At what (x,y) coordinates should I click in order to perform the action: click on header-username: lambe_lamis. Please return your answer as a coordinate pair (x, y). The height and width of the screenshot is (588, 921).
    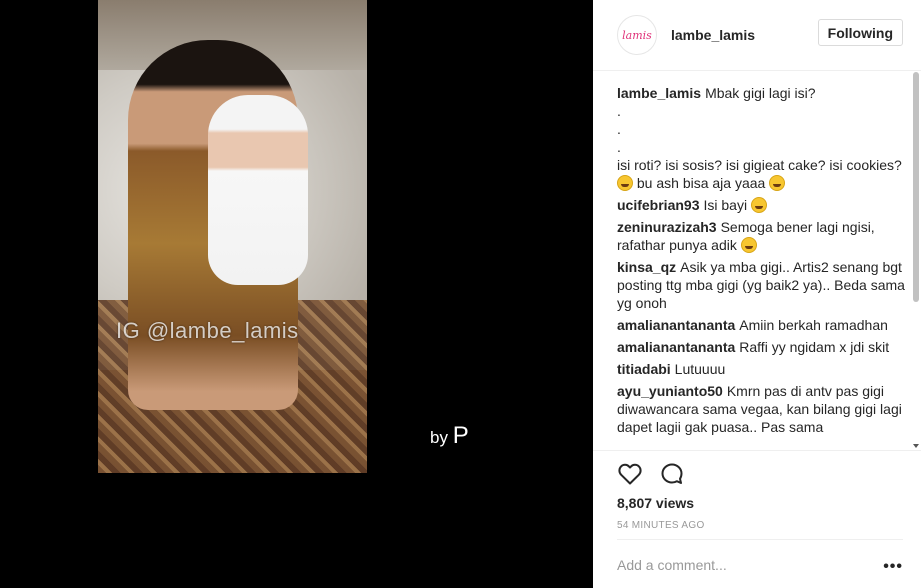
    Looking at the image, I should click on (713, 35).